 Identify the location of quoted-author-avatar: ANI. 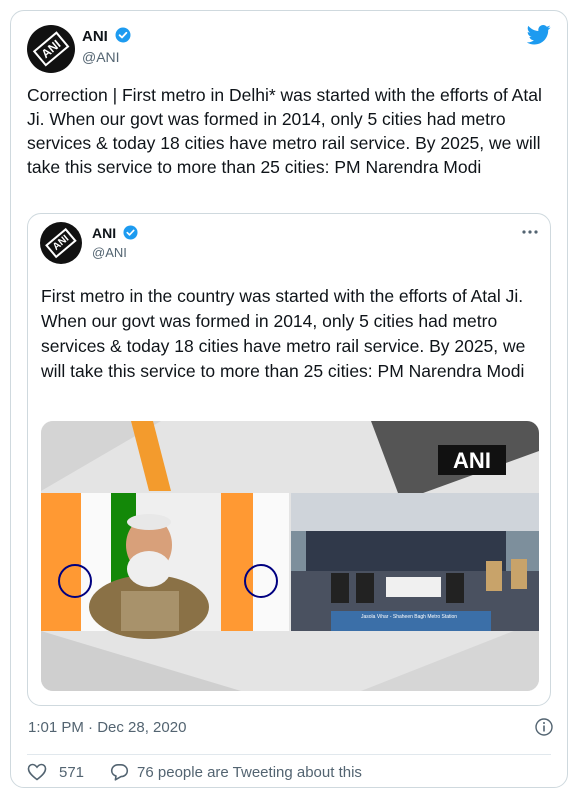
(61, 243).